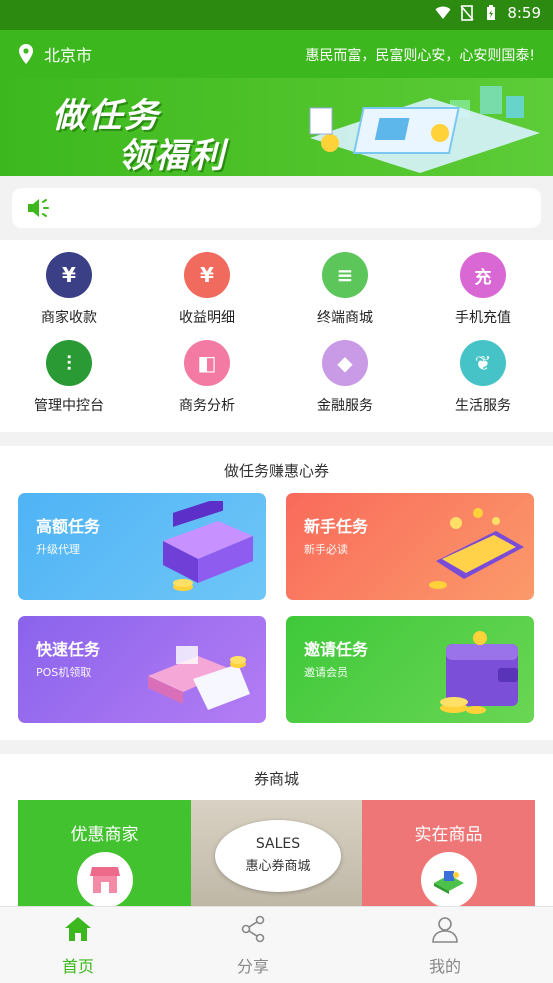 The image size is (553, 983). I want to click on pos-terminal-illustration, so click(199, 678).